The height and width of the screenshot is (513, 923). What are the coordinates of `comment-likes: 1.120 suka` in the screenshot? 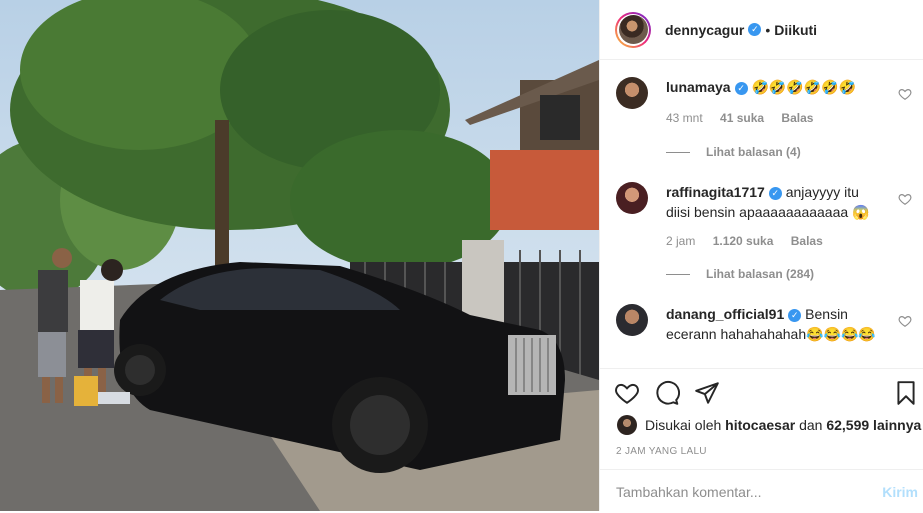 It's located at (743, 241).